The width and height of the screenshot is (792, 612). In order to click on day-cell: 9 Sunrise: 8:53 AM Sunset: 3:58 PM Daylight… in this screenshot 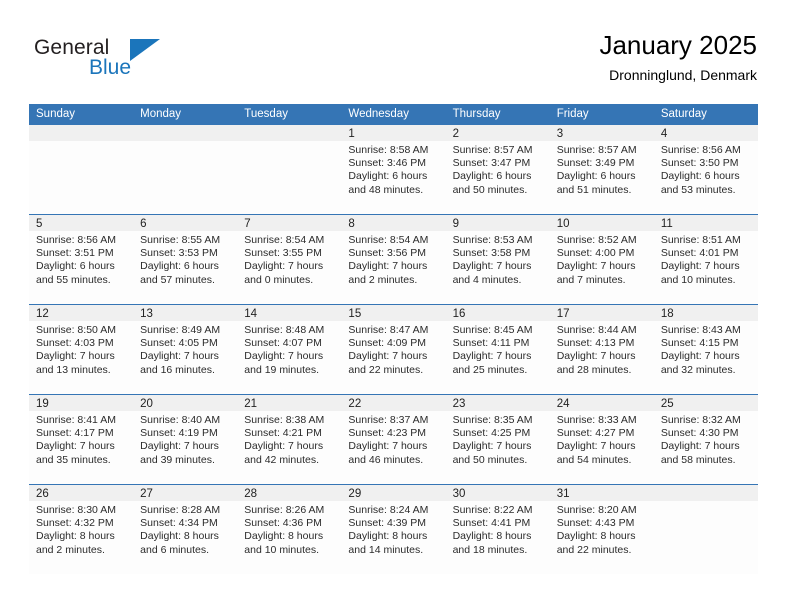, I will do `click(497, 259)`.